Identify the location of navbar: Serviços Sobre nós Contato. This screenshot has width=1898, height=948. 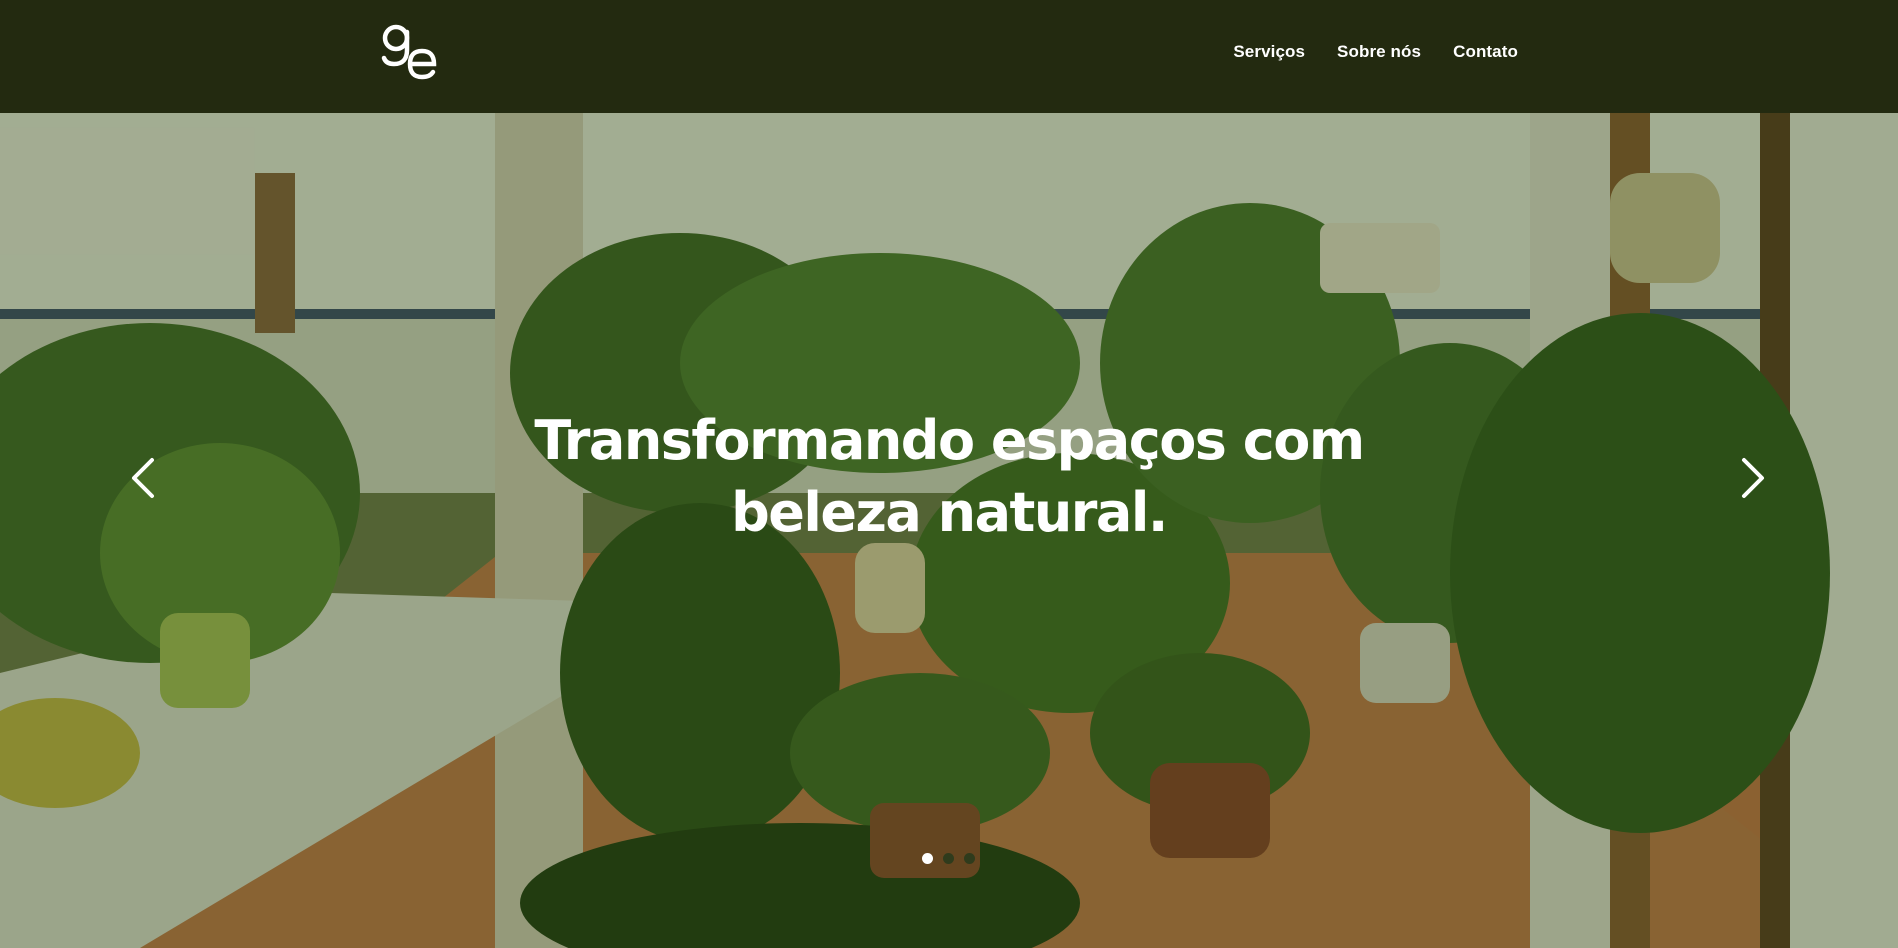
(949, 56).